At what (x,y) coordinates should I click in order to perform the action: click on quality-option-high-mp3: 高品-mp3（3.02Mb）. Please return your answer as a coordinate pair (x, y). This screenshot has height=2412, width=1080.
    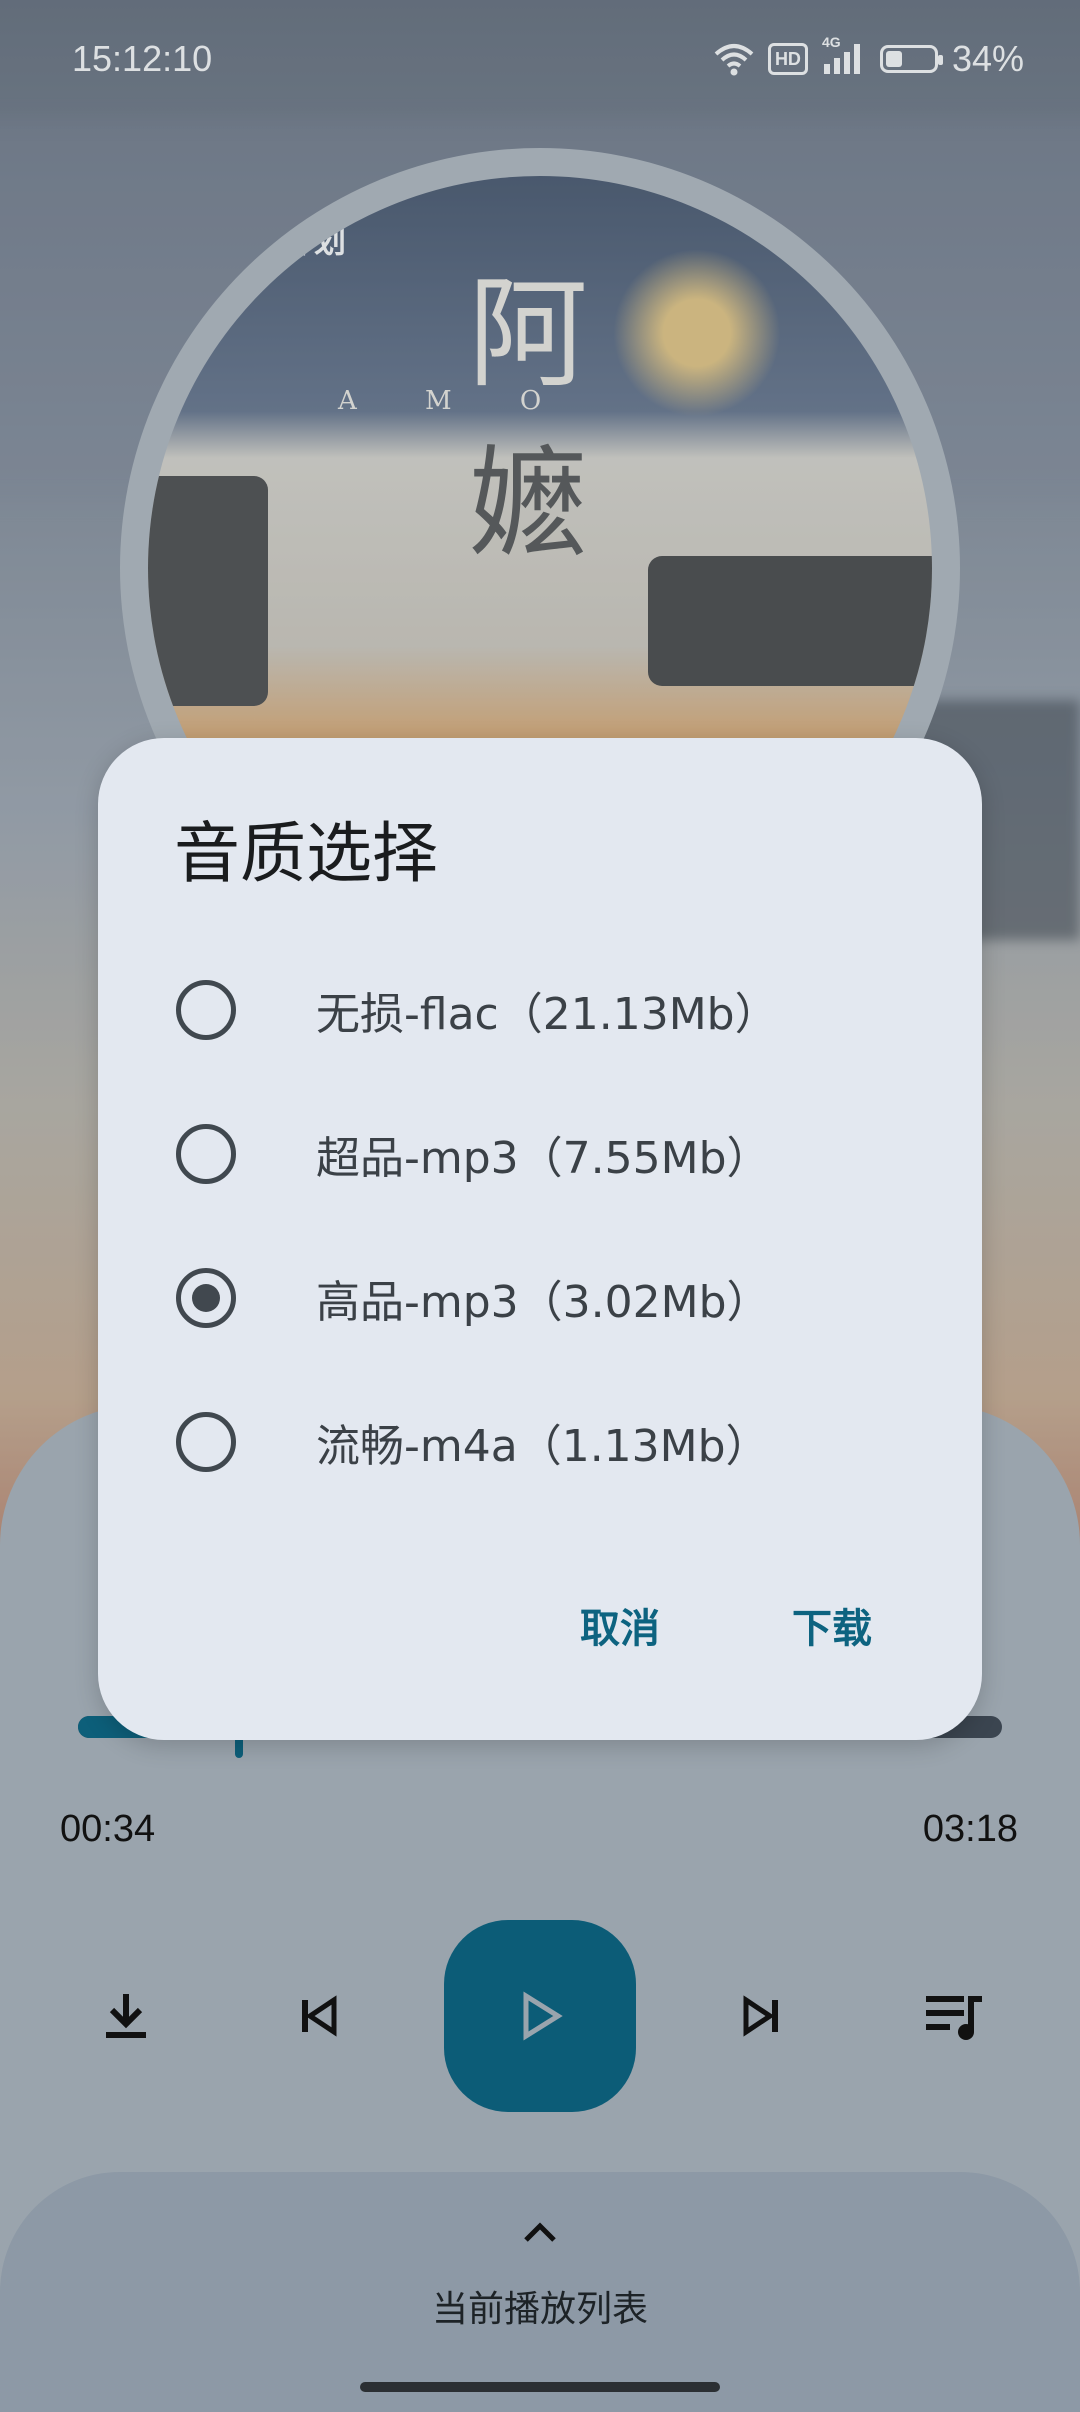
    Looking at the image, I should click on (540, 1298).